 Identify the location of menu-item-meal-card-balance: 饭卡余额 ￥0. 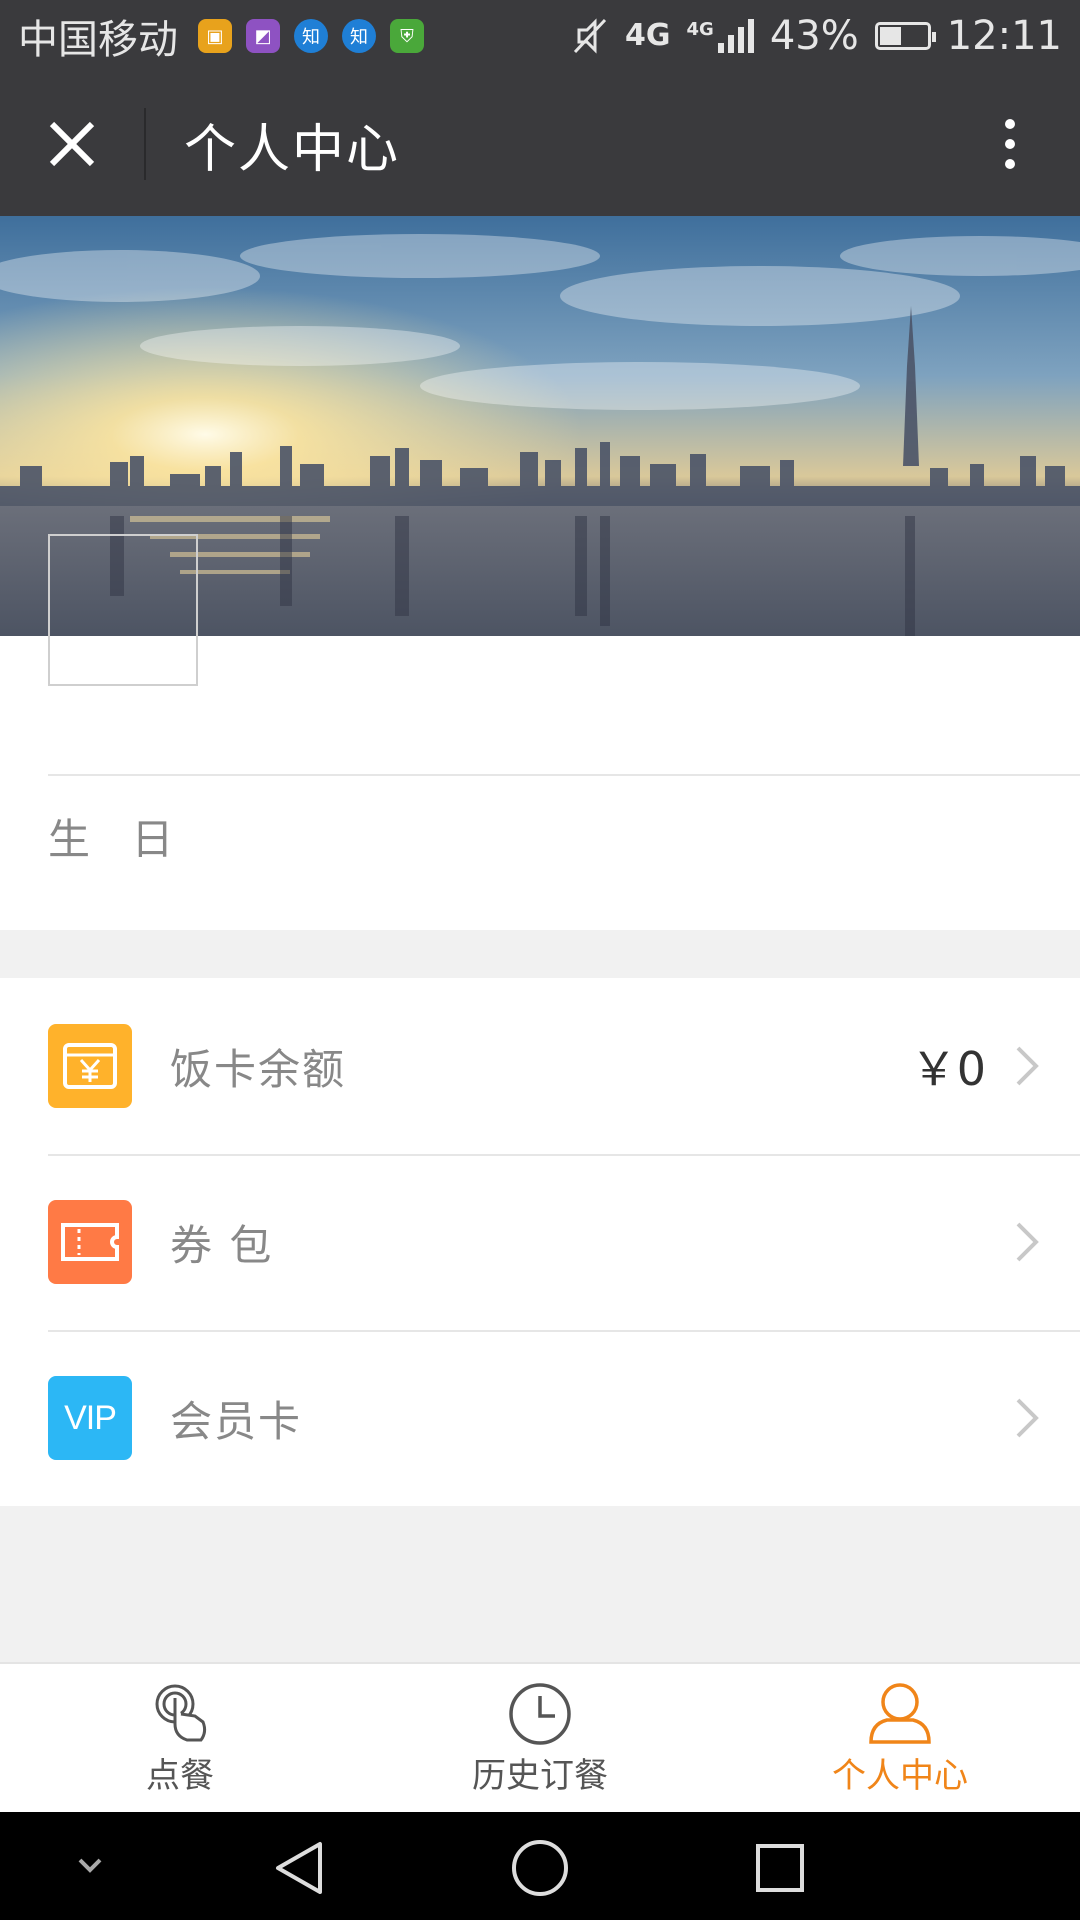
(540, 1066).